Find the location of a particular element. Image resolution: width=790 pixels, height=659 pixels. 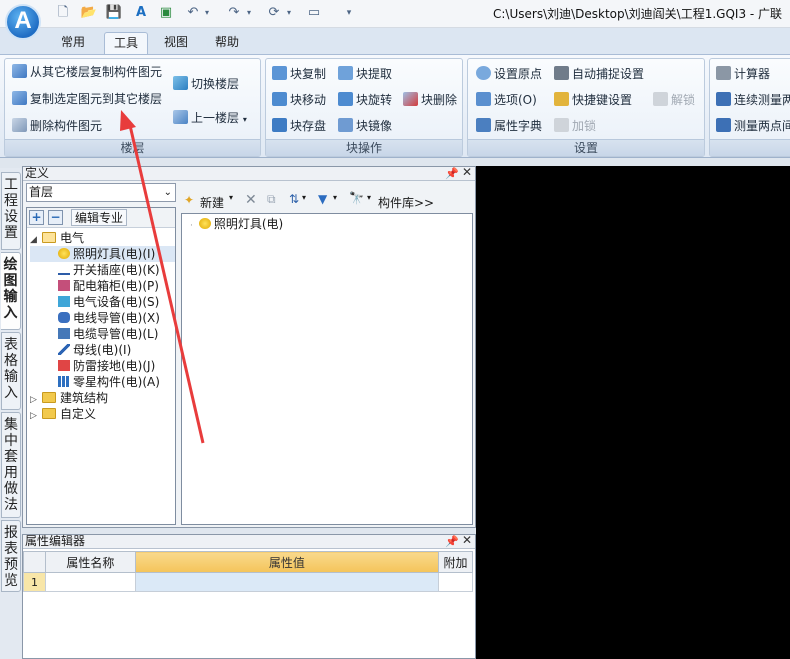

tree-item-cable-conduit: 电缆导管(电)(L) is located at coordinates (102, 334).